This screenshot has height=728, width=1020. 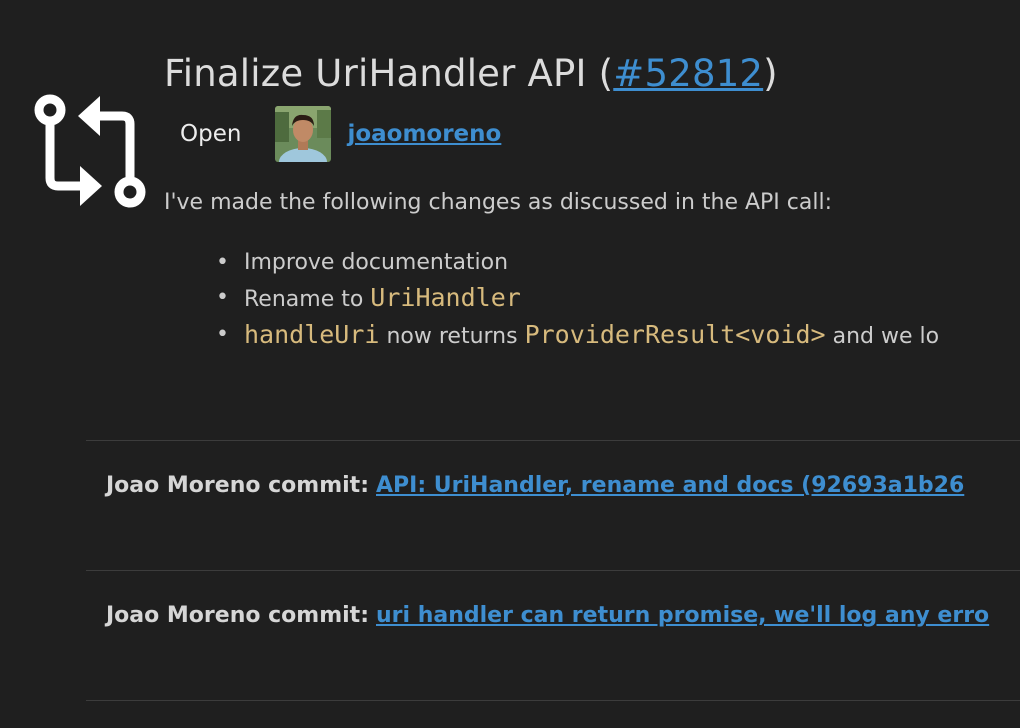 I want to click on list-item-text: now returns, so click(x=452, y=336).